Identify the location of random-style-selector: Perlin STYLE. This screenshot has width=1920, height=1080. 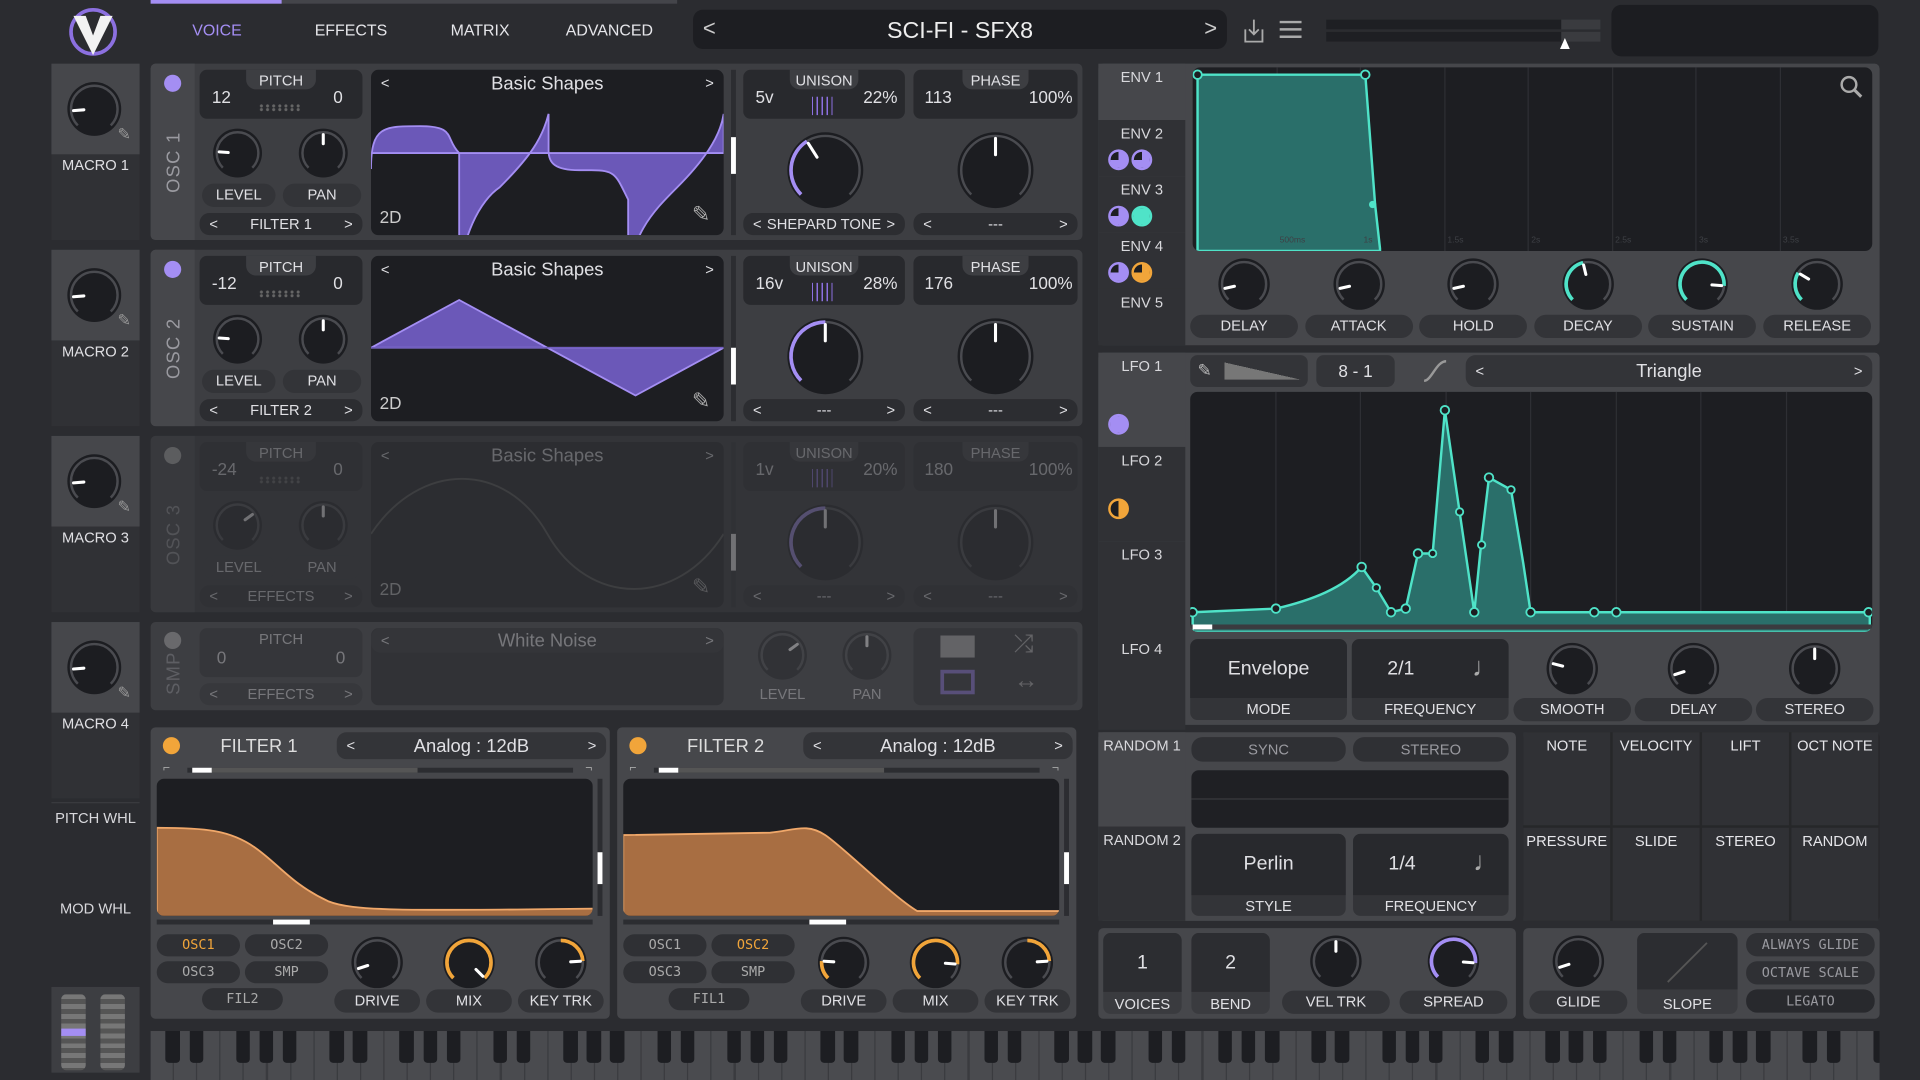
(1268, 874).